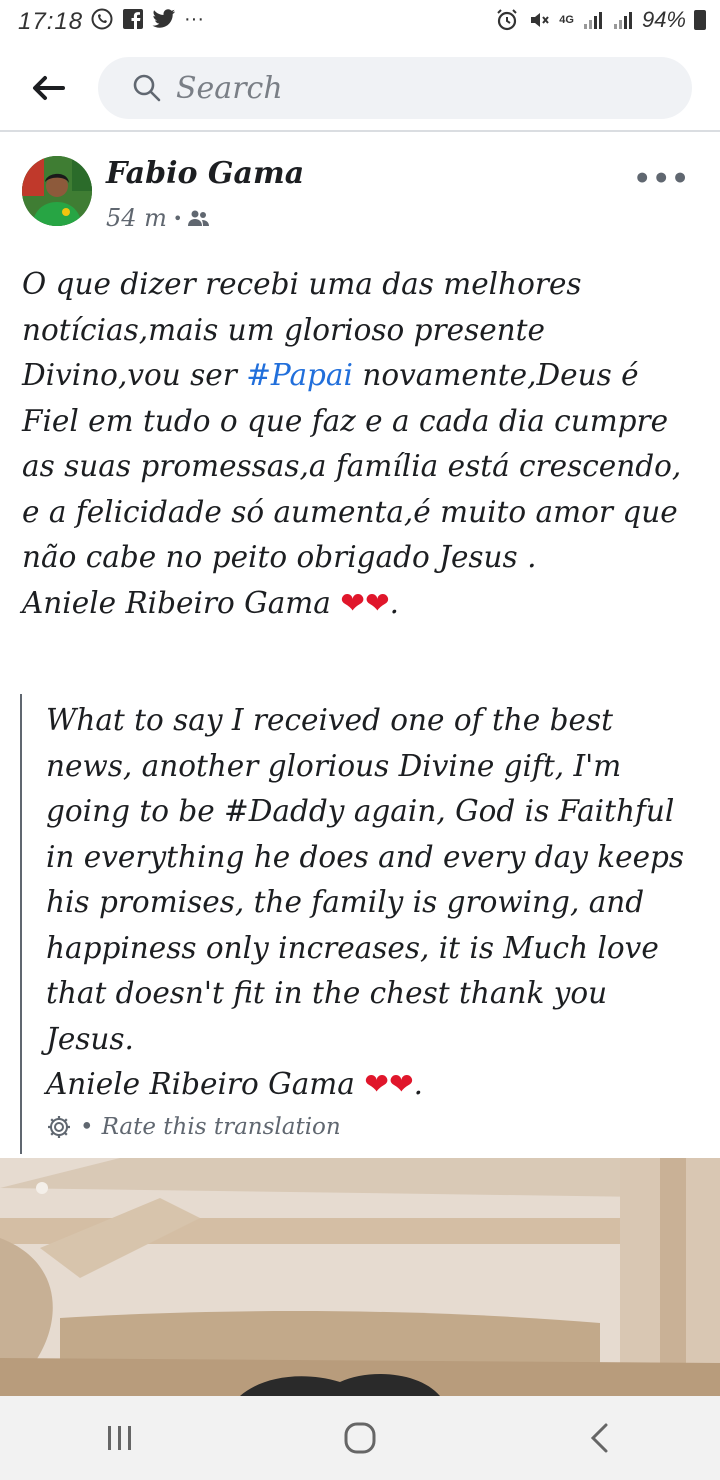 This screenshot has height=1480, width=720. I want to click on back-icon, so click(599, 1438).